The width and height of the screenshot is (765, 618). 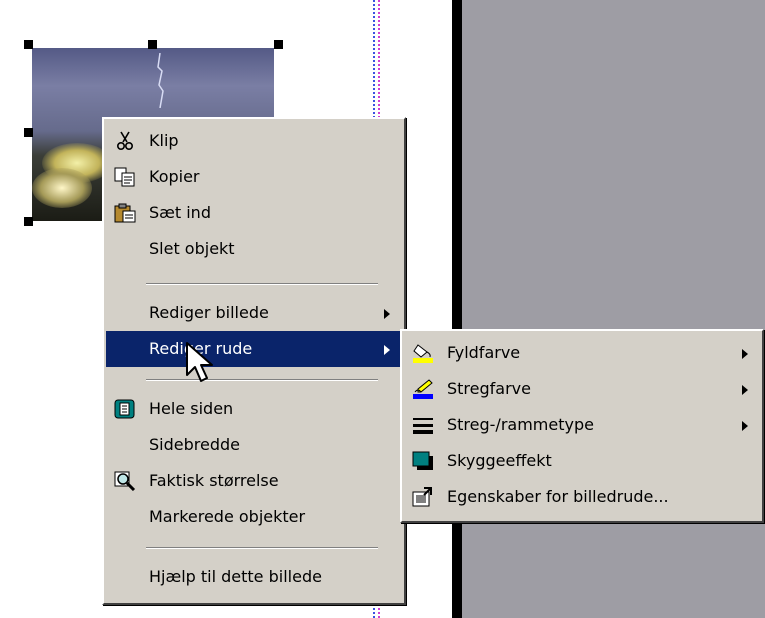 I want to click on menu-item-label: Faktisk størrelse, so click(x=214, y=480).